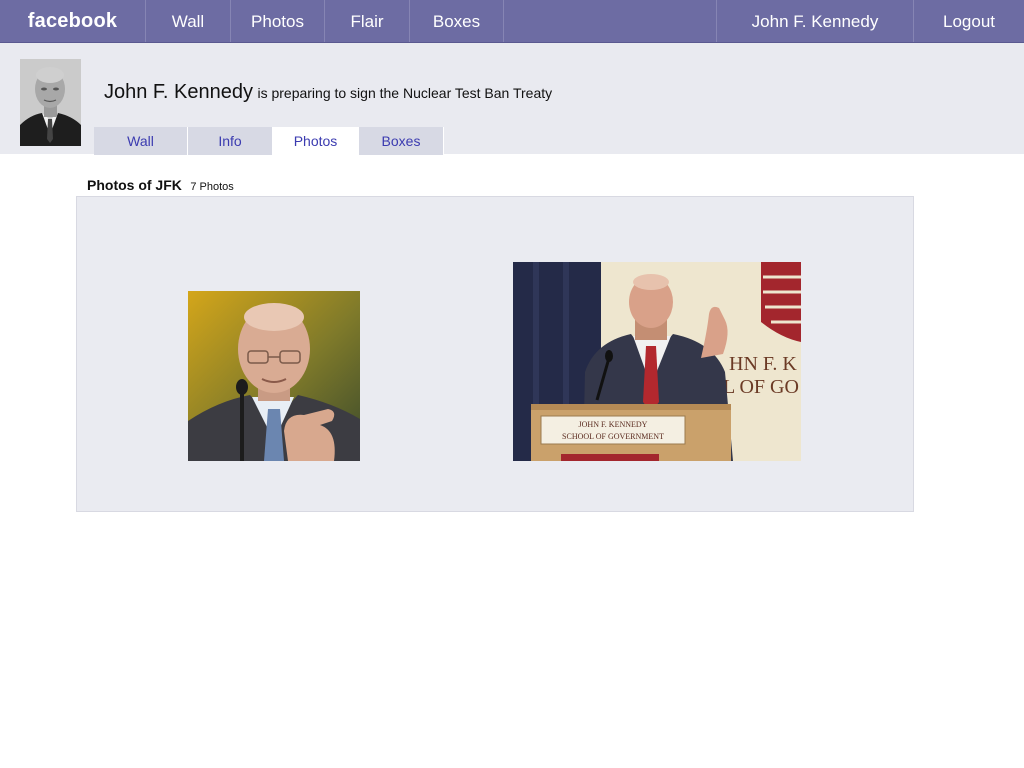  Describe the element at coordinates (141, 141) in the screenshot. I see `tab-wall: Wall` at that location.